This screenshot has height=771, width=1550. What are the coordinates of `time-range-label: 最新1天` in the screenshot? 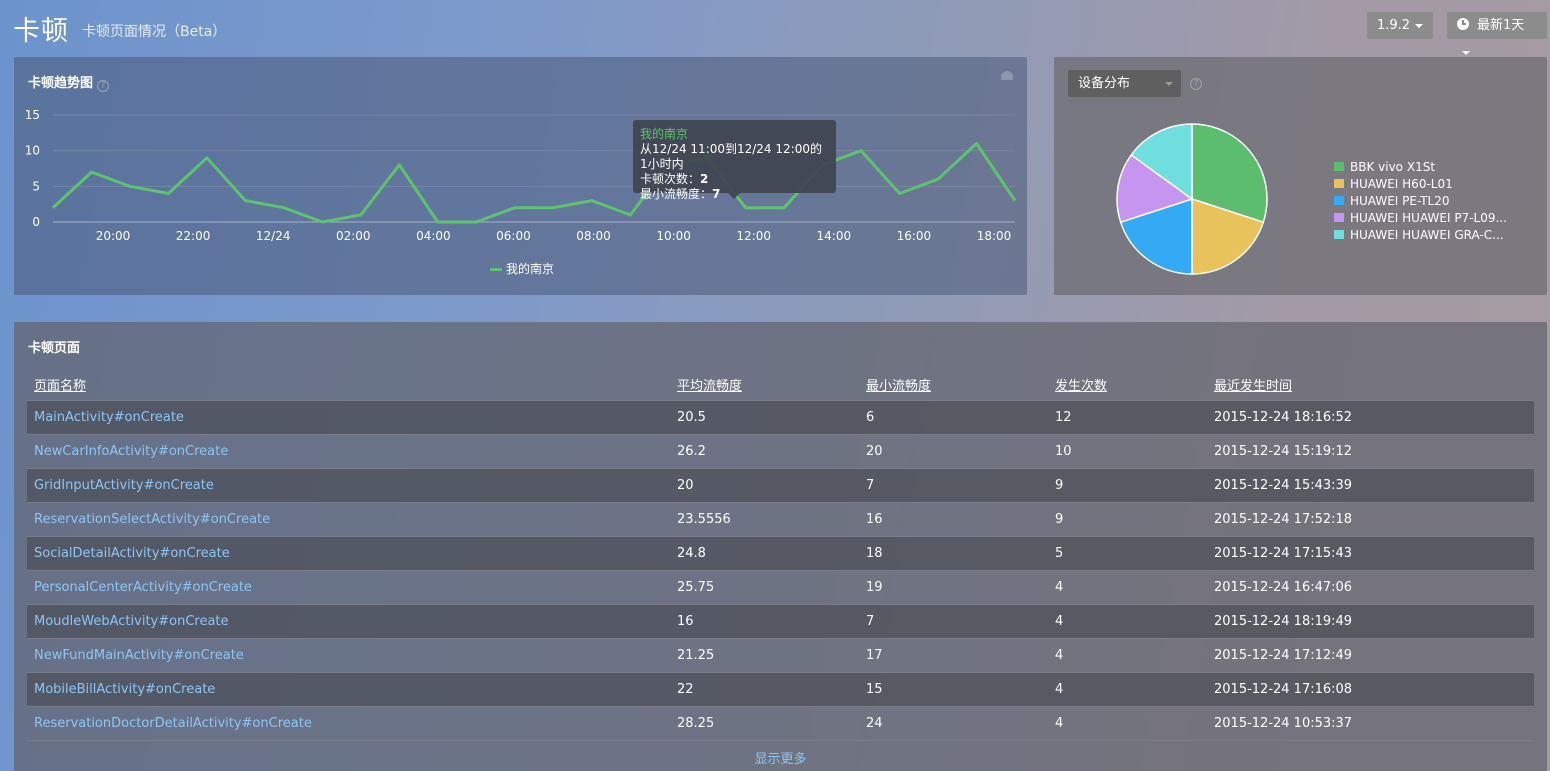 It's located at (1501, 25).